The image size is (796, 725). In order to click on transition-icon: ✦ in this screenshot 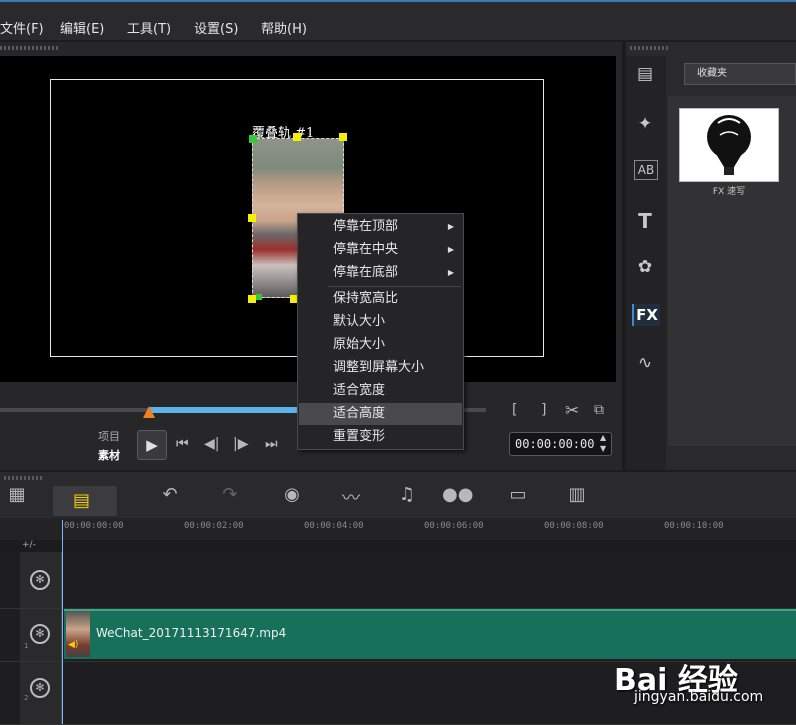, I will do `click(645, 124)`.